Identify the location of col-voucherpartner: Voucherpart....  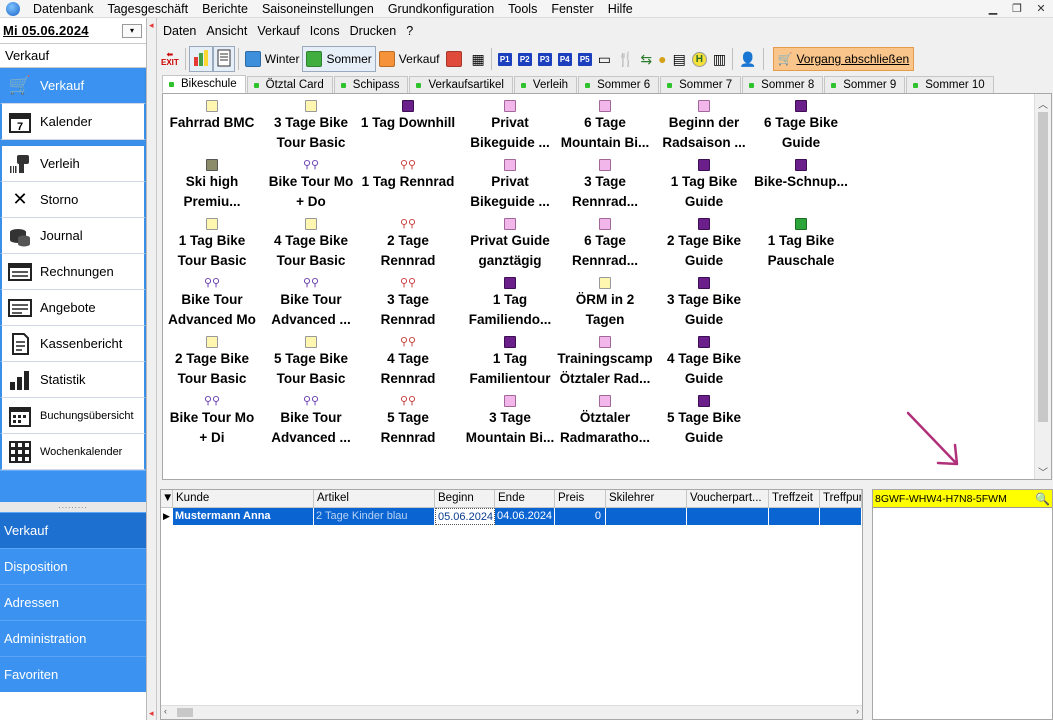
(728, 498).